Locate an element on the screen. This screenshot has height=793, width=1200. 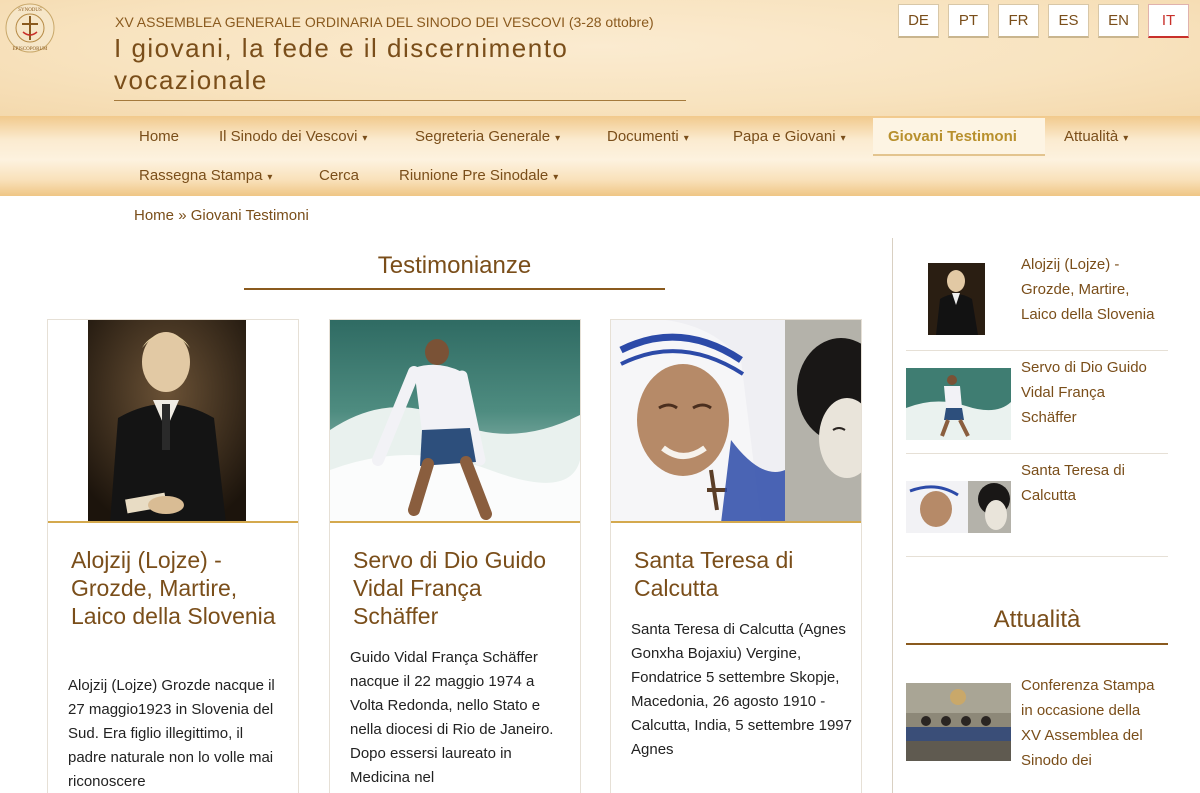
nav-item-home: Home is located at coordinates (159, 137).